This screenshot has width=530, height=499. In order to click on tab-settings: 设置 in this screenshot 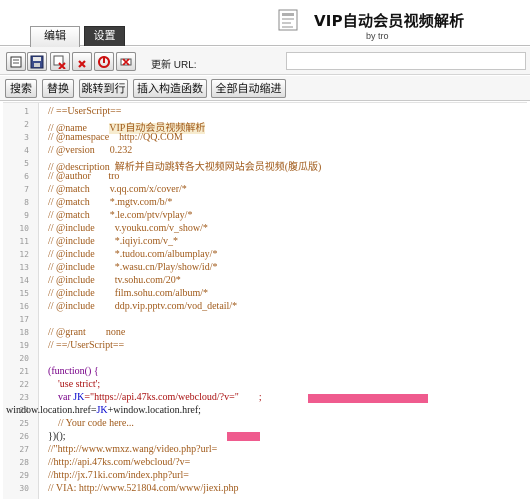, I will do `click(104, 36)`.